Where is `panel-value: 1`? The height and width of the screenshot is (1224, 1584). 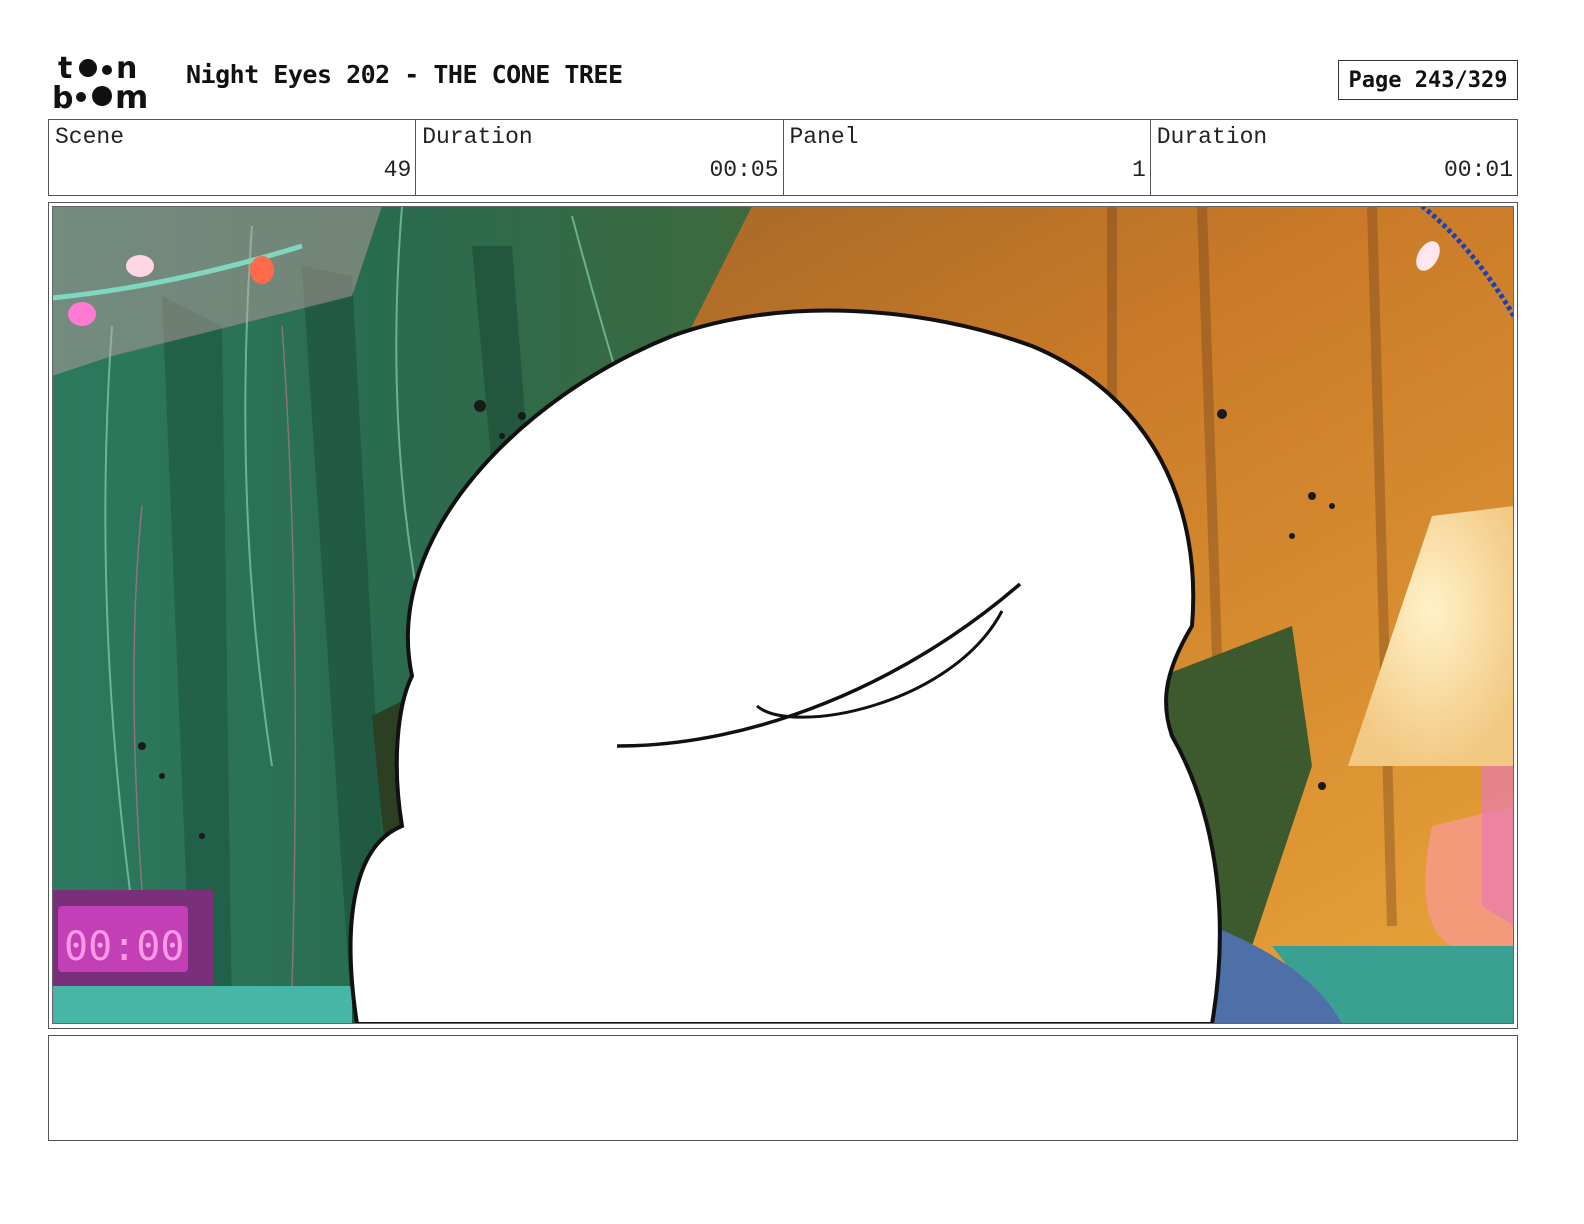
panel-value: 1 is located at coordinates (1138, 170).